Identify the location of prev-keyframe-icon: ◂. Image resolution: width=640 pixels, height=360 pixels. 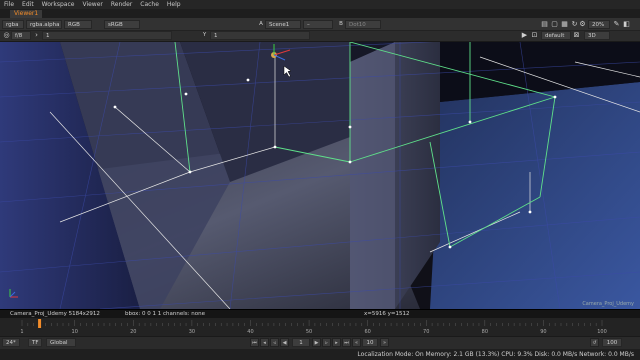
(264, 342).